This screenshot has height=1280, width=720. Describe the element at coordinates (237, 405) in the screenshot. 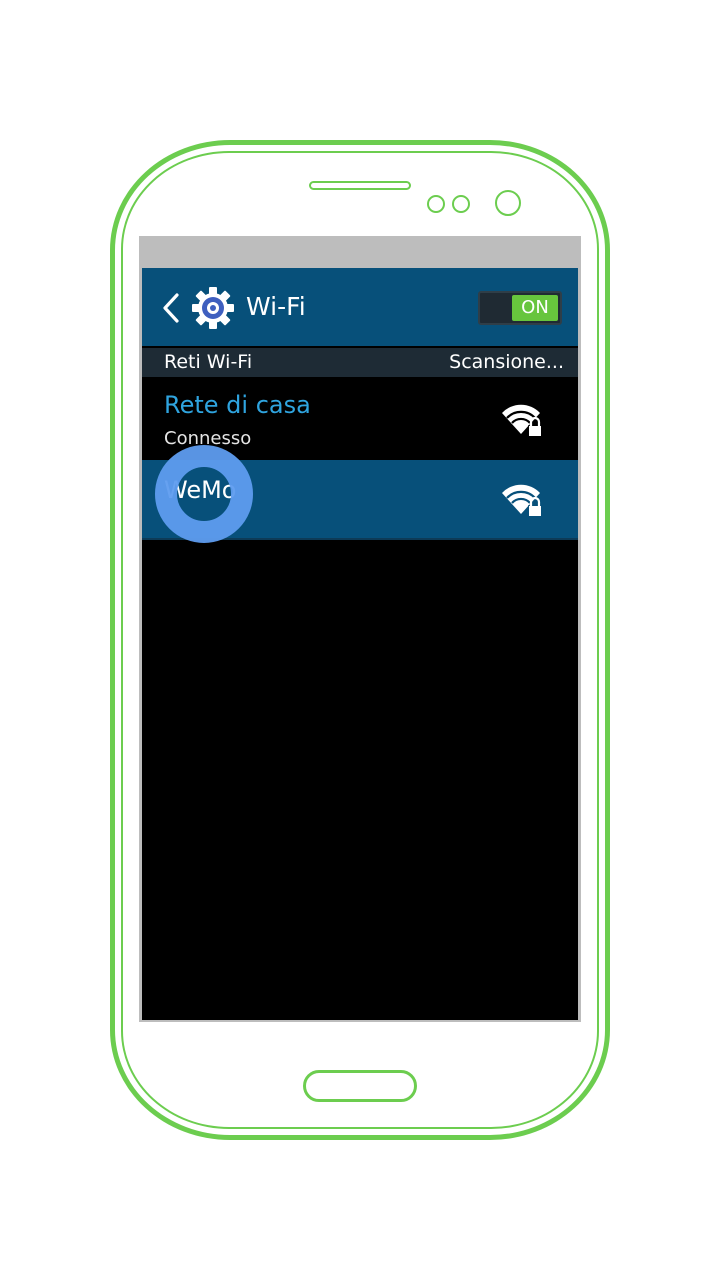

I see `network-name: Rete di casa` at that location.